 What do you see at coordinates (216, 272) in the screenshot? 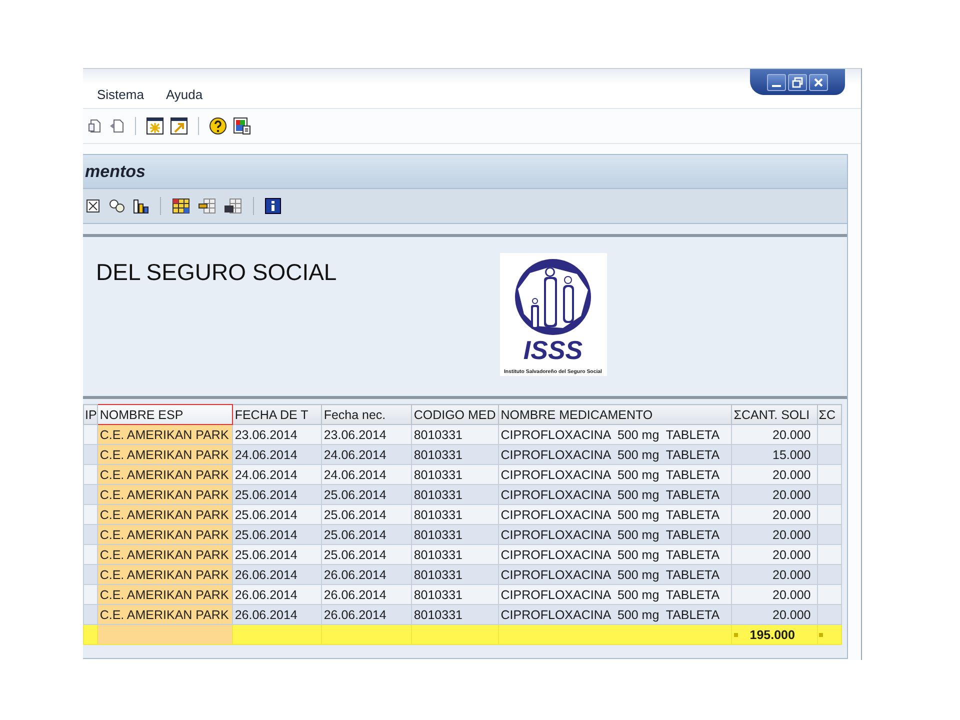
I see `report-heading: DEL SEGURO SOCIAL` at bounding box center [216, 272].